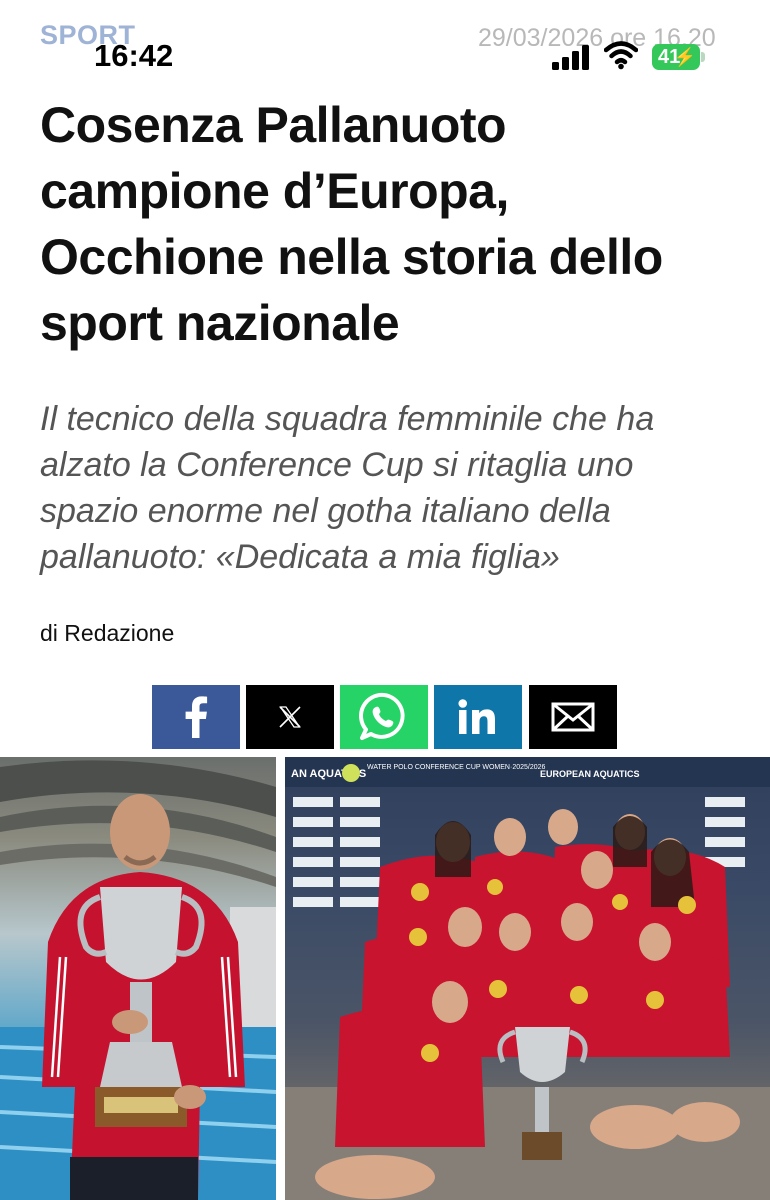  I want to click on coach-trophy-photo, so click(138, 978).